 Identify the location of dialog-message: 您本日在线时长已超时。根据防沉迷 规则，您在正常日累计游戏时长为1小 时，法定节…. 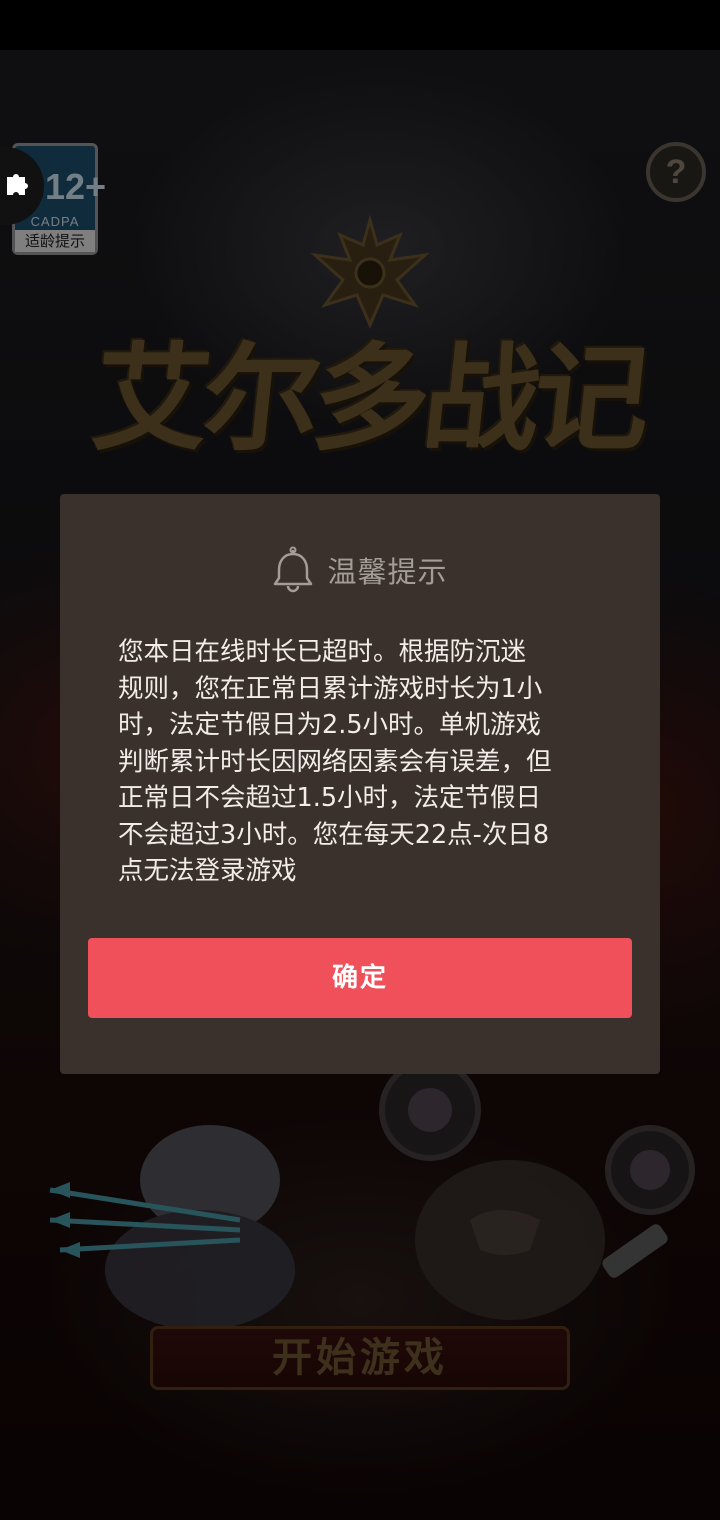
(335, 761).